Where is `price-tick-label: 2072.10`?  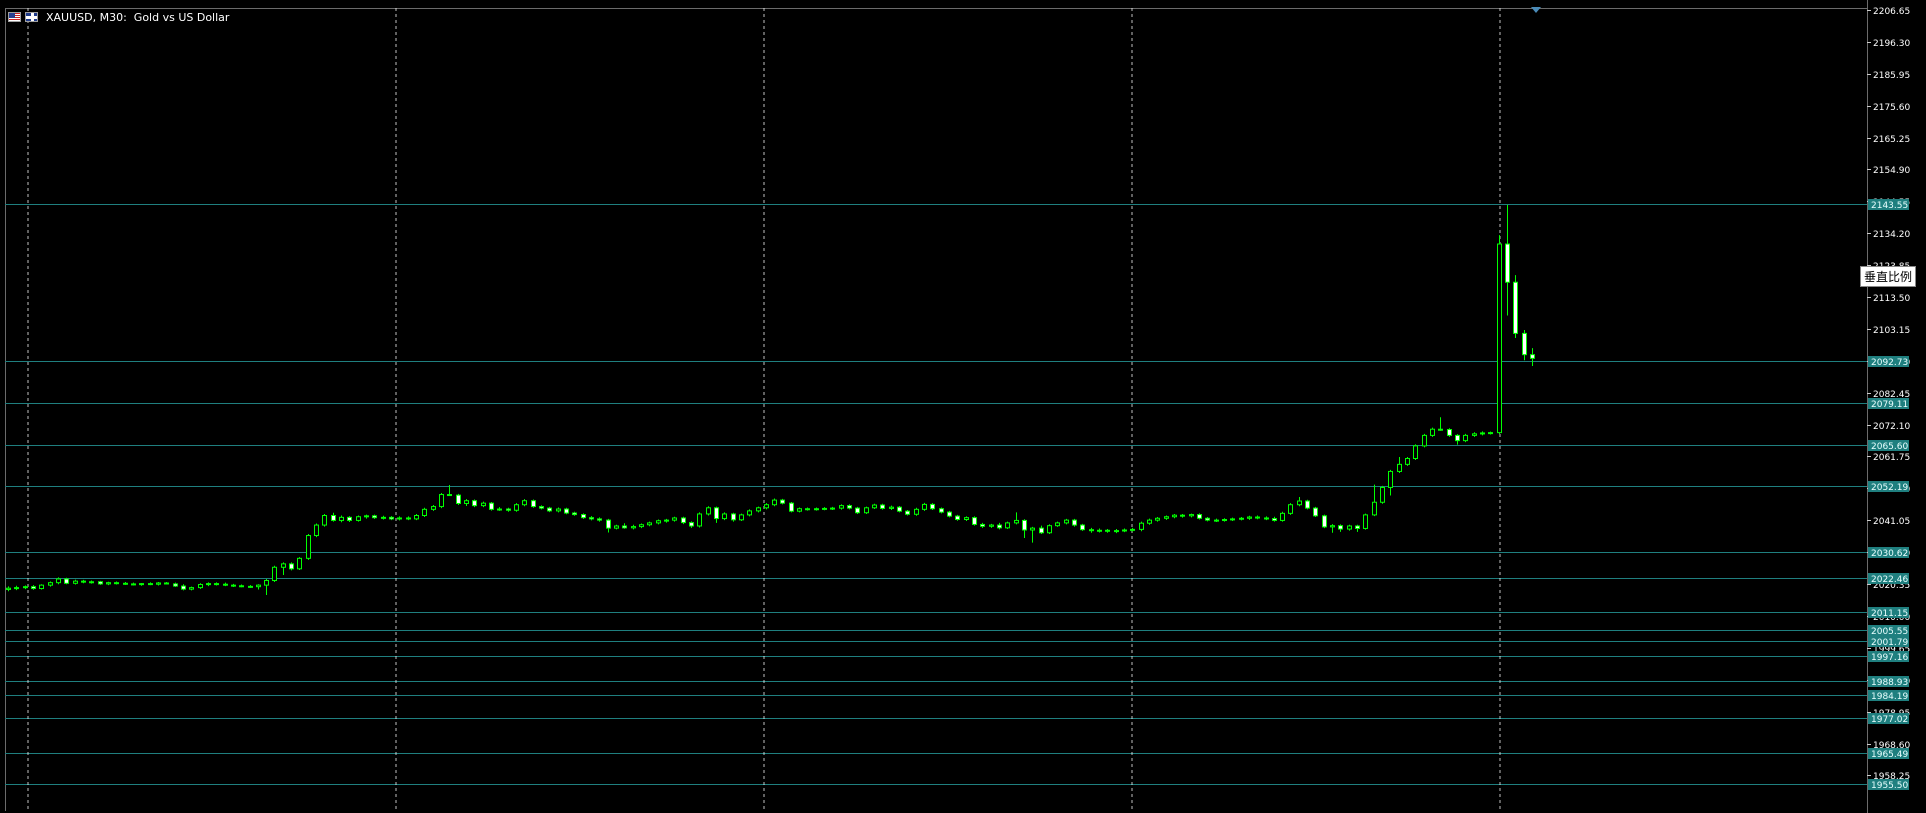 price-tick-label: 2072.10 is located at coordinates (1891, 427).